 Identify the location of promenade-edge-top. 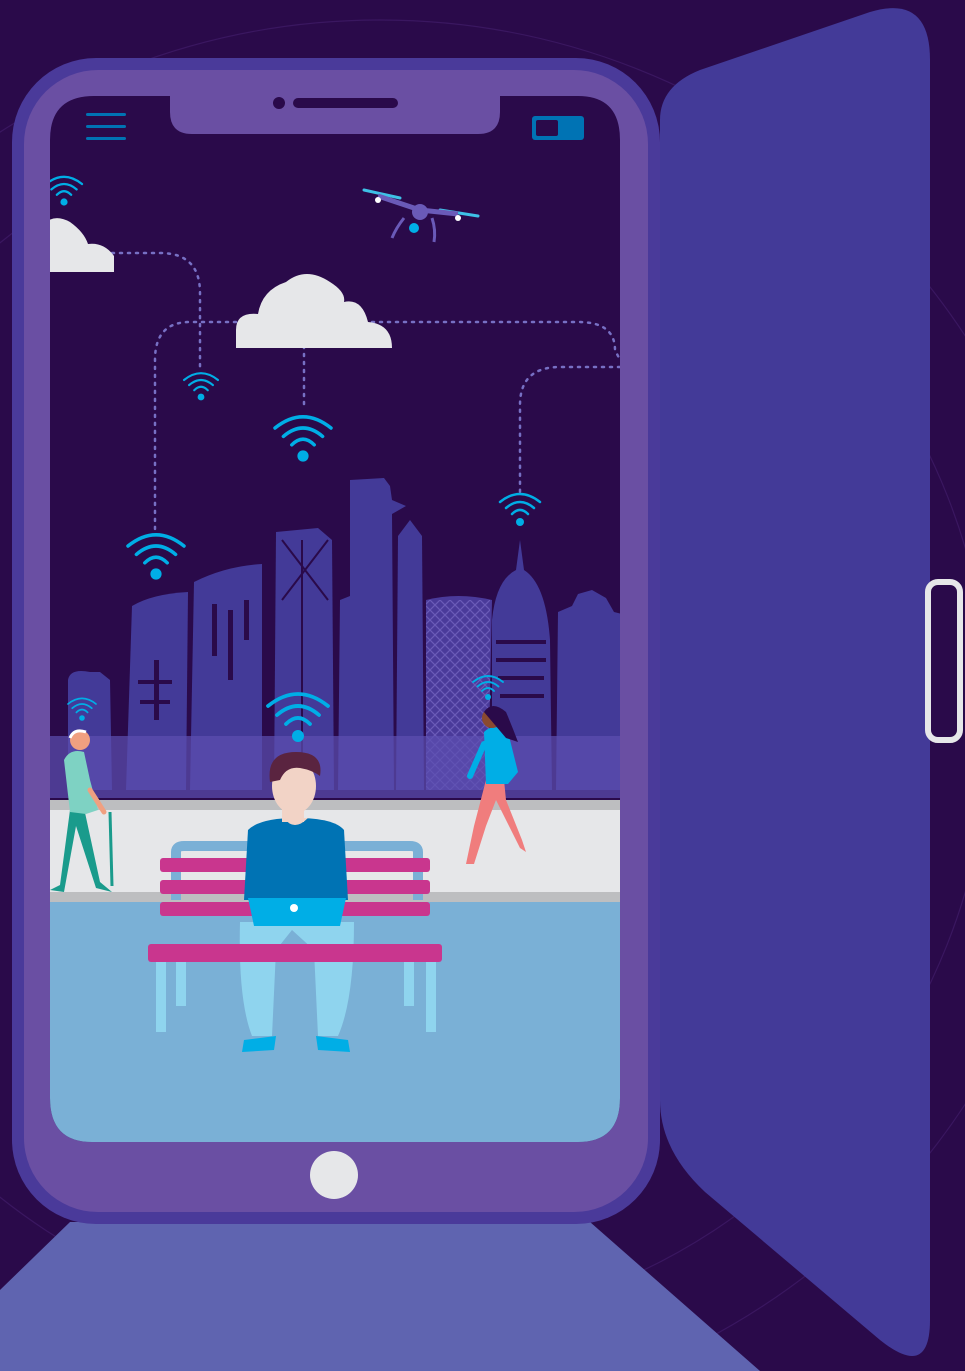
(335, 805).